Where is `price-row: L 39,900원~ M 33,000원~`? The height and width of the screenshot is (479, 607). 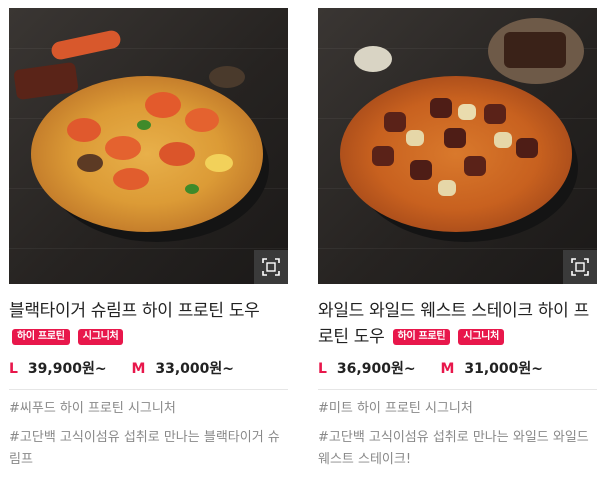 price-row: L 39,900원~ M 33,000원~ is located at coordinates (148, 369).